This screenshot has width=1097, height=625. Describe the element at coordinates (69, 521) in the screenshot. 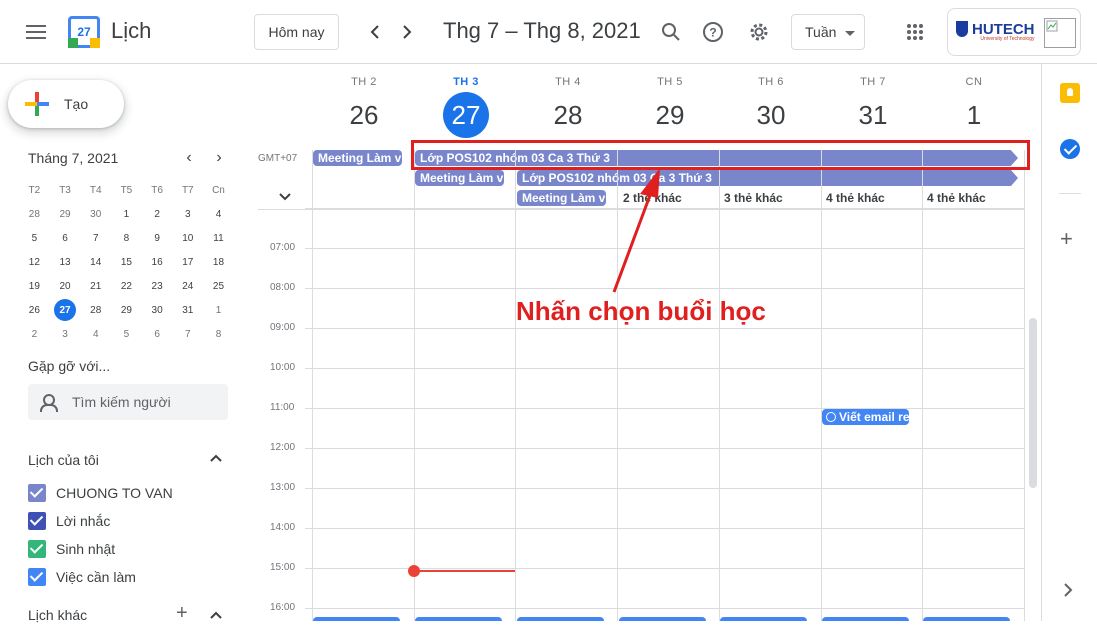

I see `calendar-item-reminders: Lời nhắc` at that location.